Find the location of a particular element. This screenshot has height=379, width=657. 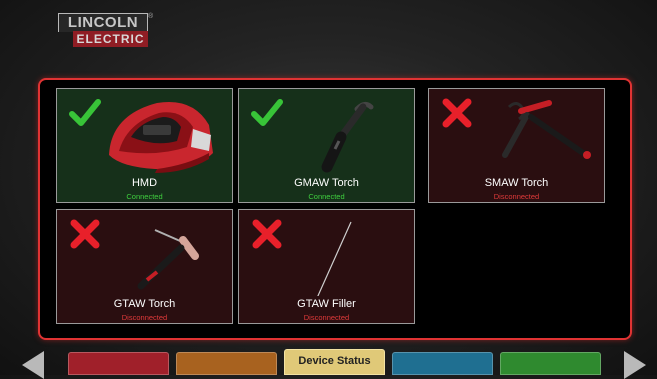

device-name: HMD is located at coordinates (144, 183).